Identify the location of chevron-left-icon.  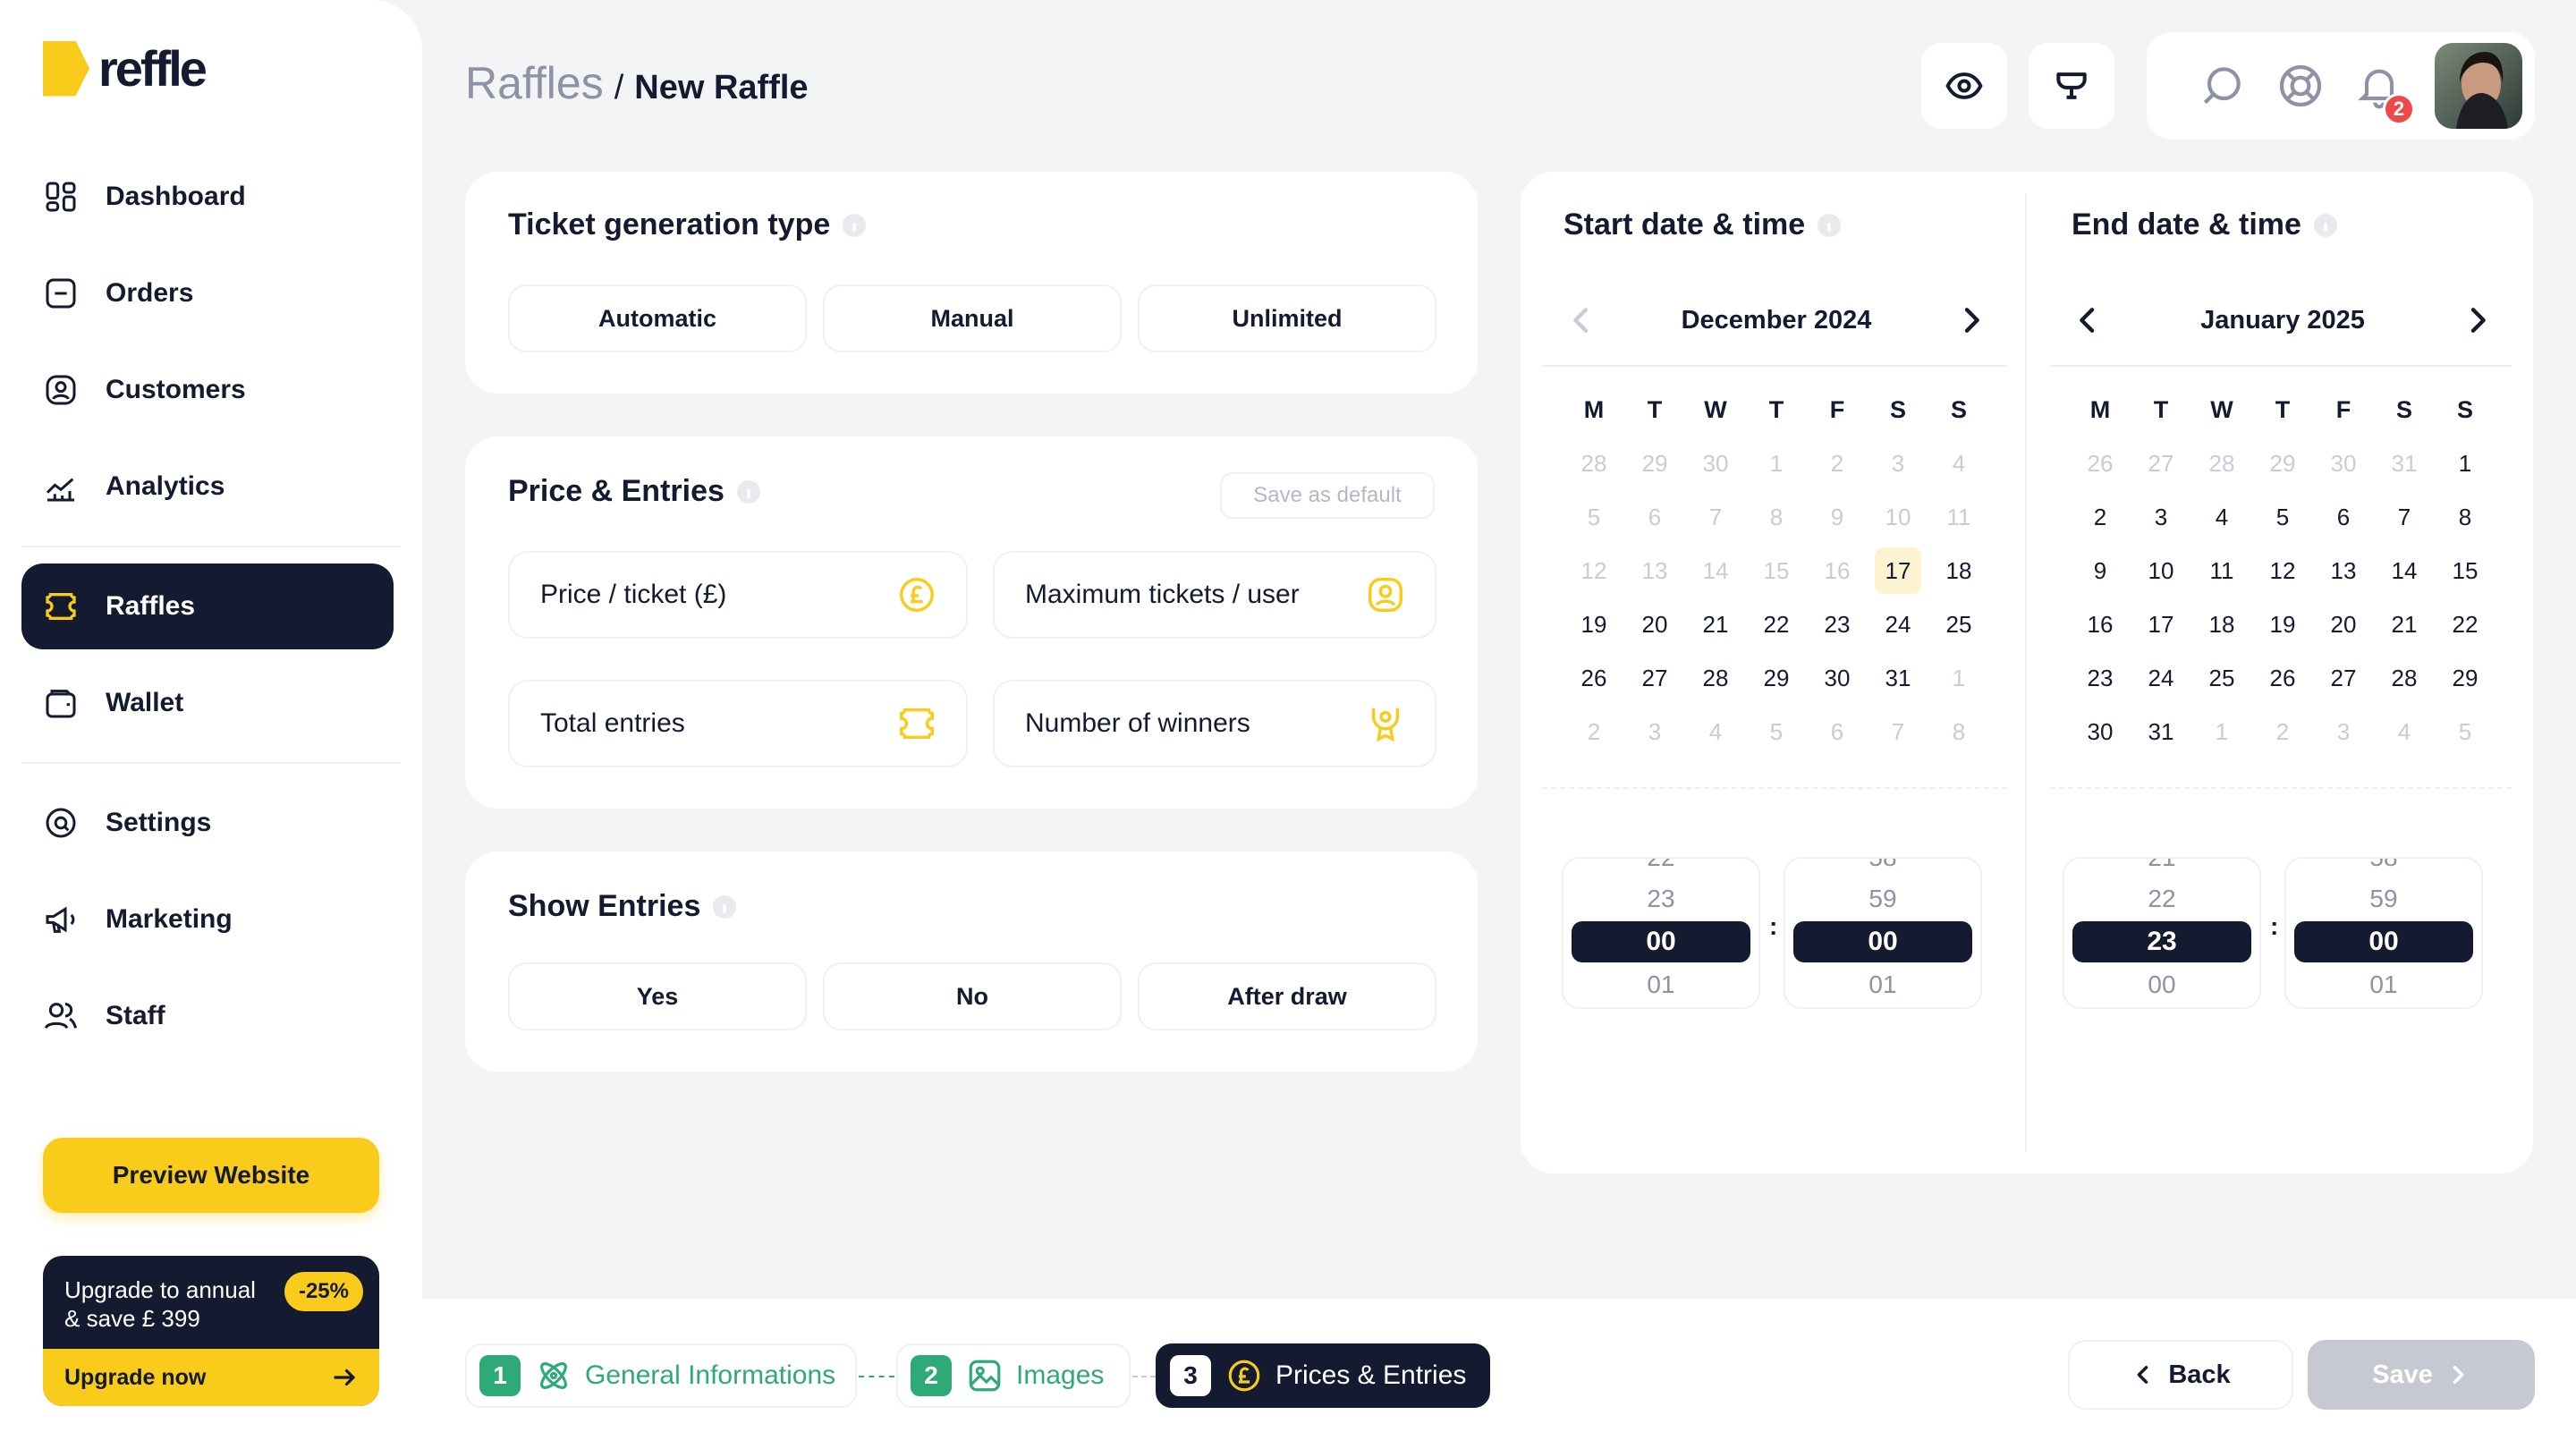
(1581, 320).